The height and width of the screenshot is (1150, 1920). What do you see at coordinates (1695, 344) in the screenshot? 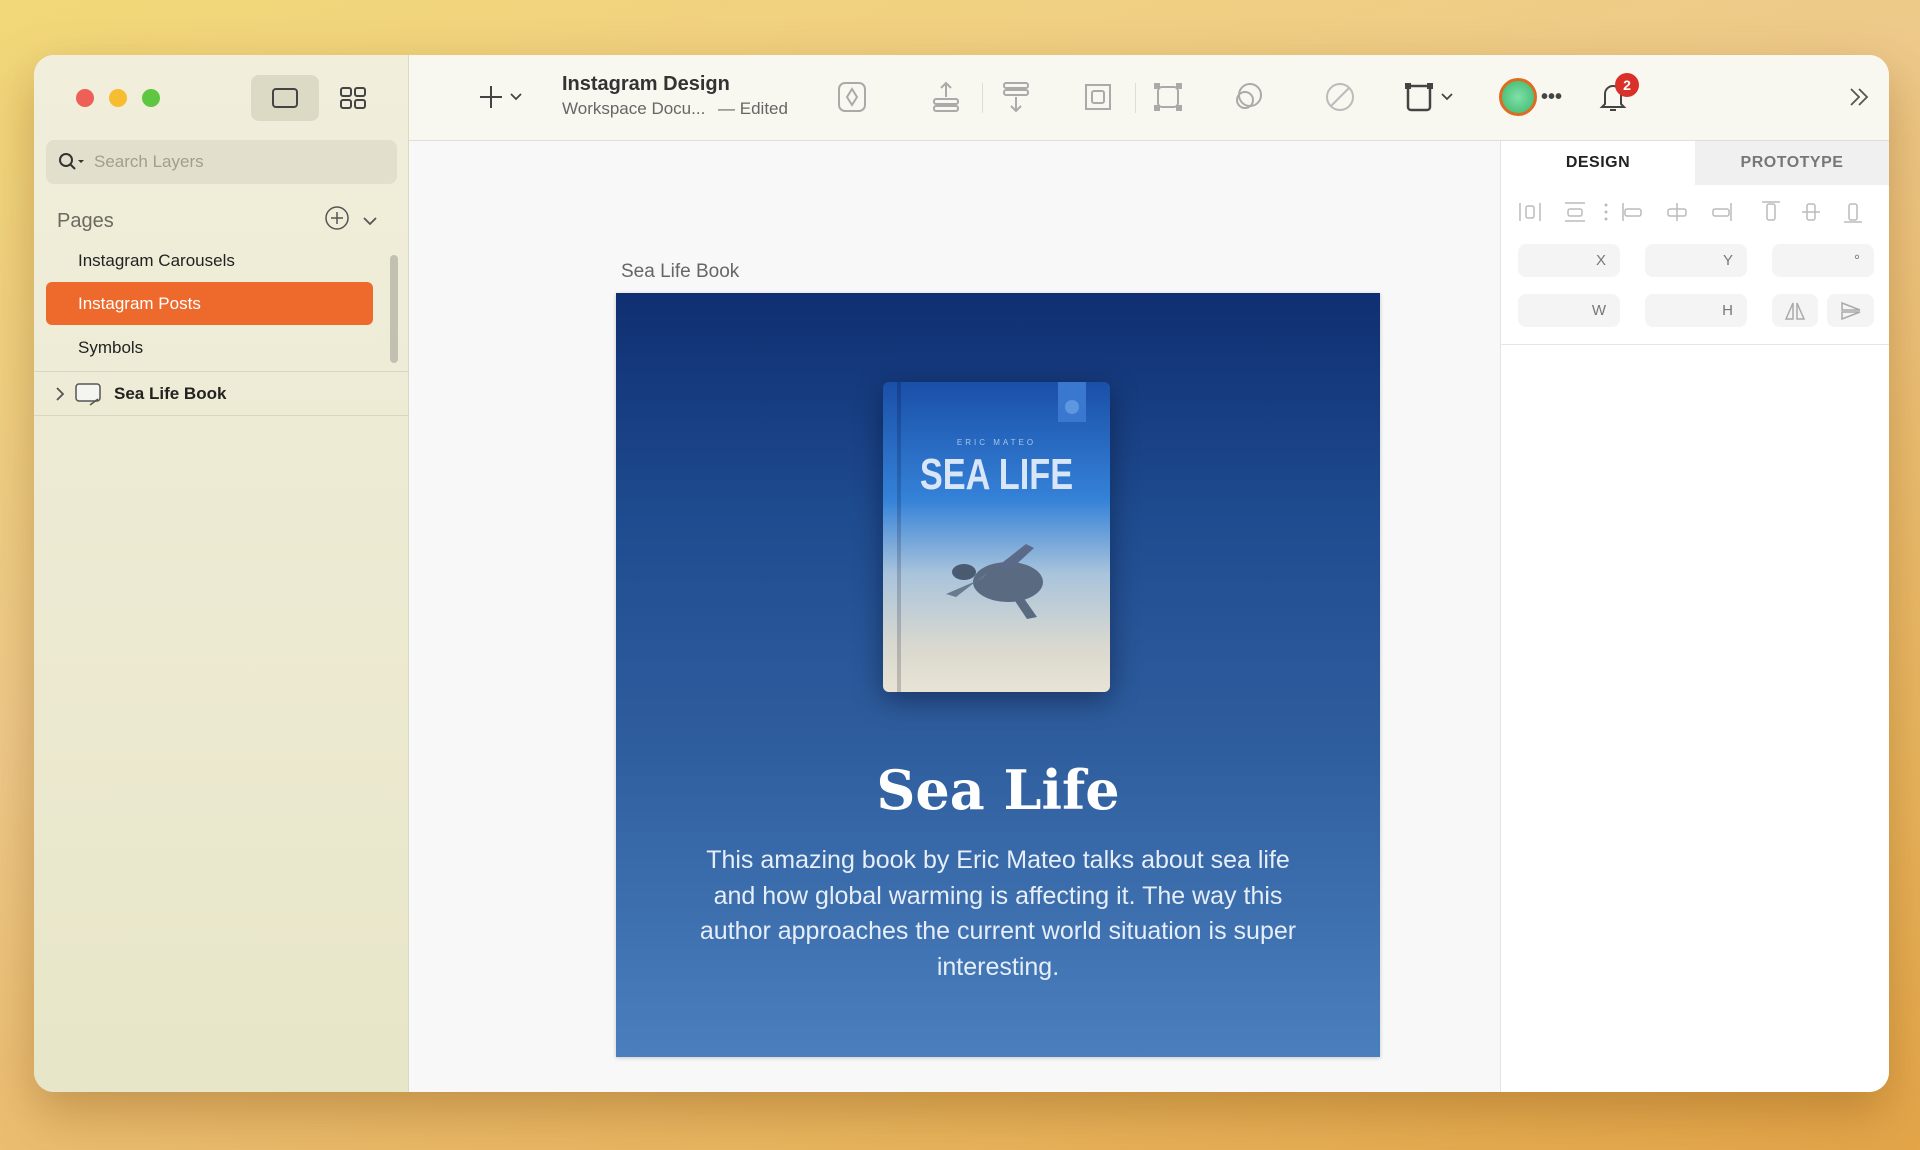
I see `divider` at bounding box center [1695, 344].